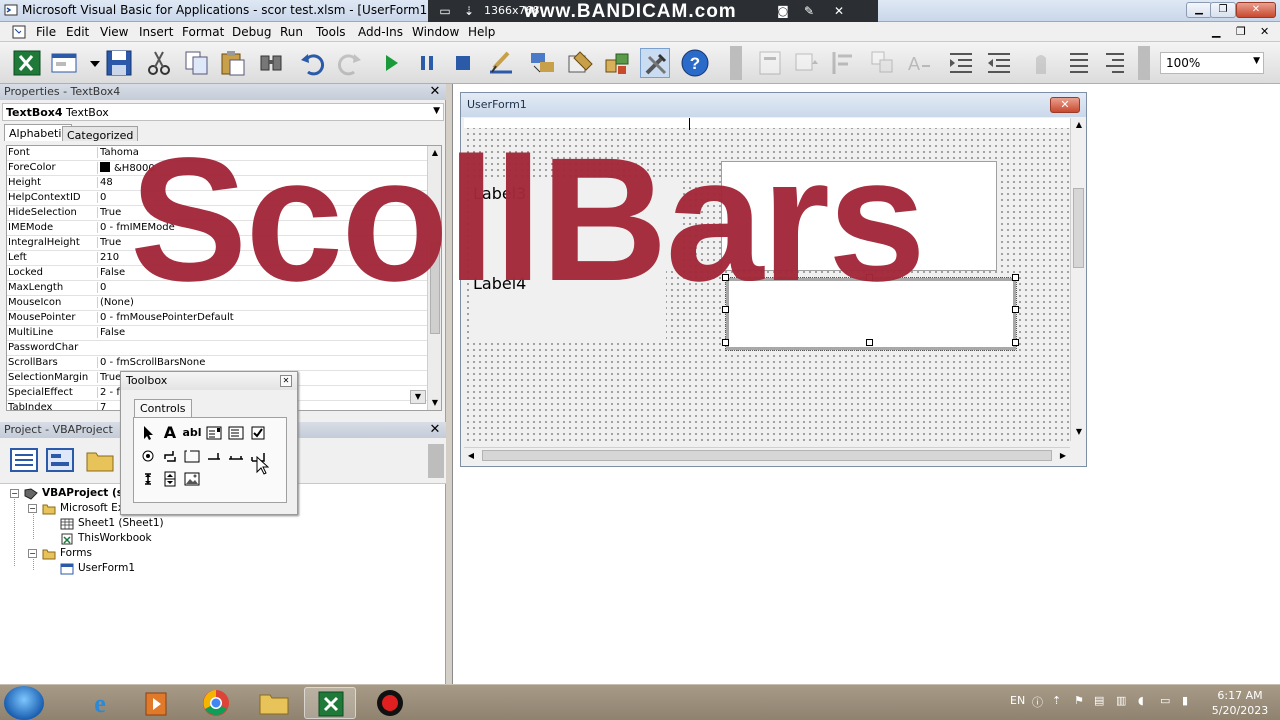 Image resolution: width=1280 pixels, height=720 pixels. I want to click on group-icon, so click(883, 63).